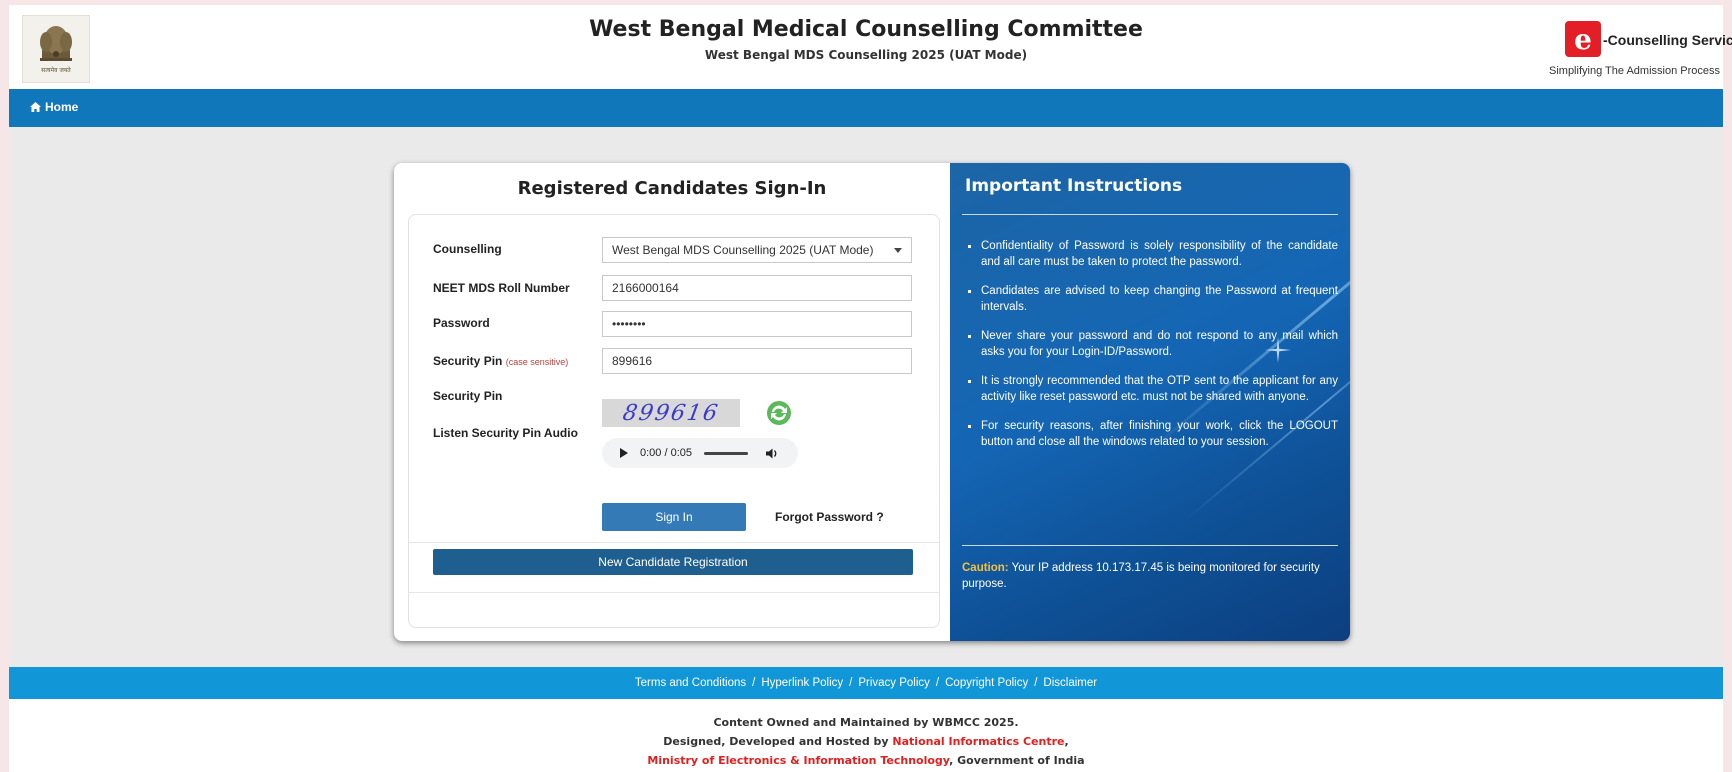 The height and width of the screenshot is (772, 1732). Describe the element at coordinates (1066, 741) in the screenshot. I see `footer-developer-suffix: ,` at that location.